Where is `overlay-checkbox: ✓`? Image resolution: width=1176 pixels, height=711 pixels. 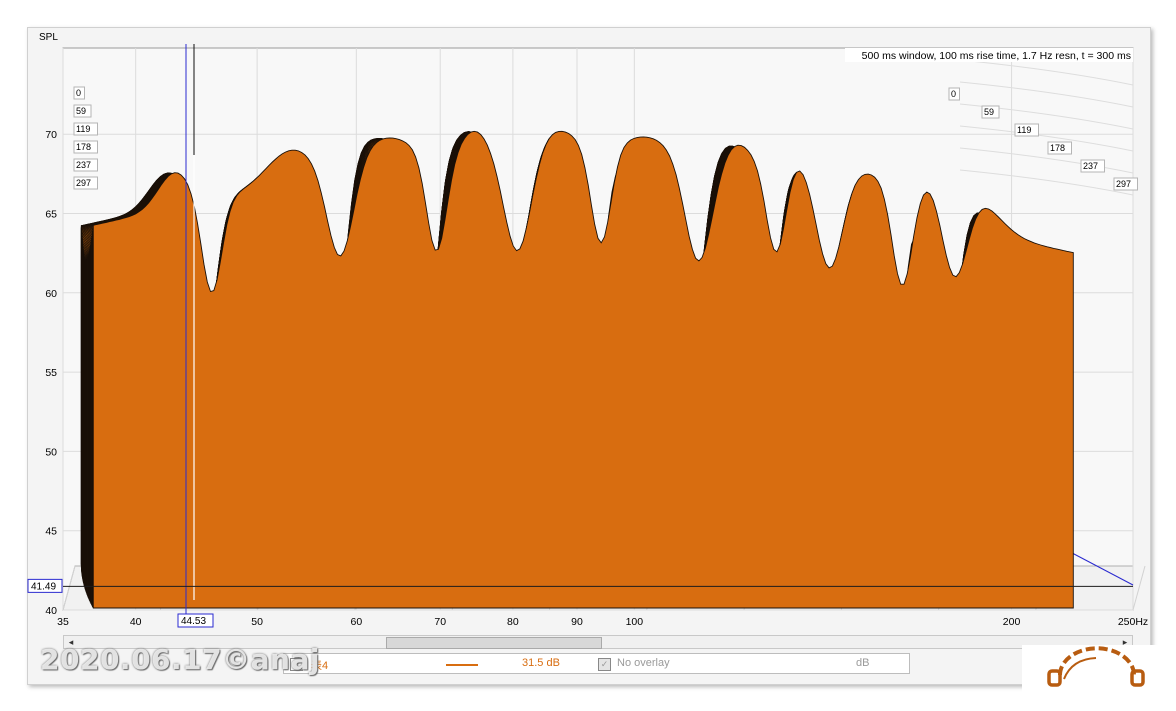
overlay-checkbox: ✓ is located at coordinates (604, 664).